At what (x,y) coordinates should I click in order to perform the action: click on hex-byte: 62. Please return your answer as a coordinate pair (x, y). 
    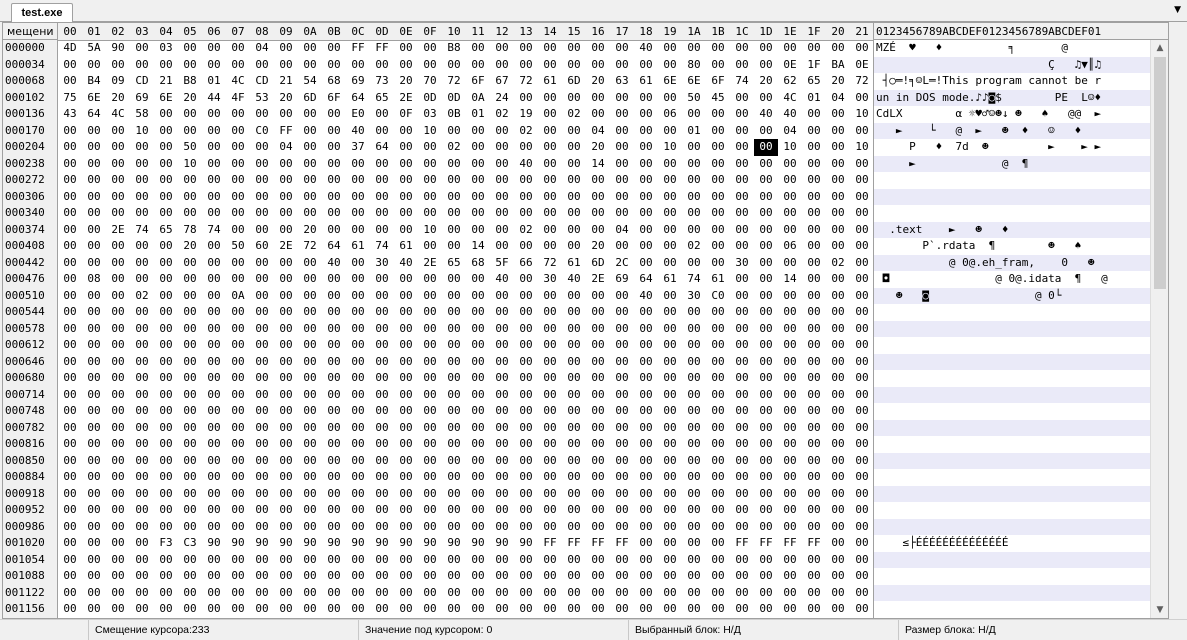
    Looking at the image, I should click on (790, 81).